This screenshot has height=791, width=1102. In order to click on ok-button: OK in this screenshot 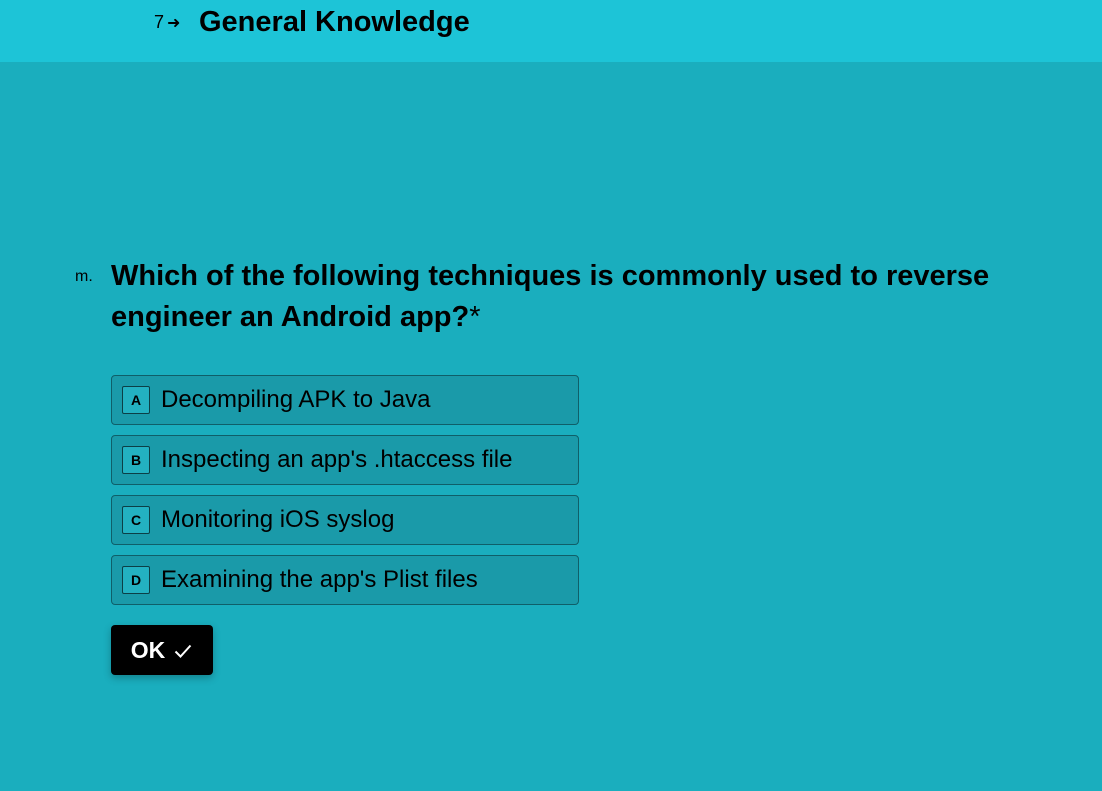, I will do `click(162, 650)`.